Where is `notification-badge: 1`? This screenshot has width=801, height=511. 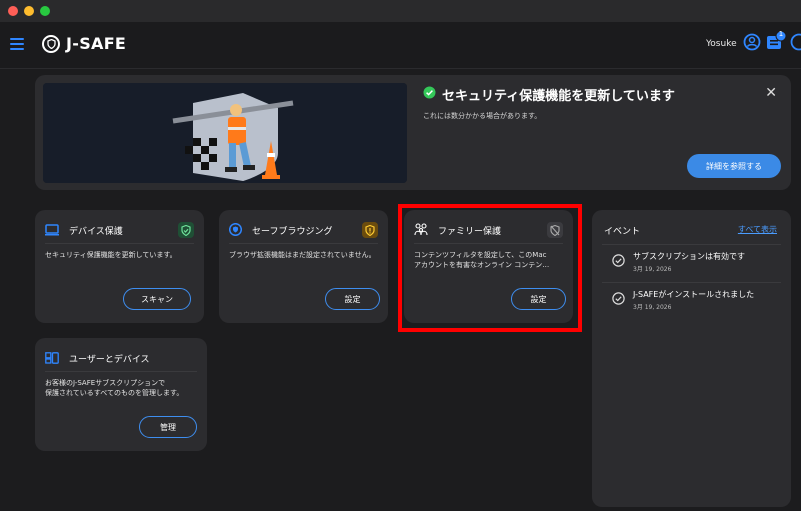
notification-badge: 1 is located at coordinates (781, 34).